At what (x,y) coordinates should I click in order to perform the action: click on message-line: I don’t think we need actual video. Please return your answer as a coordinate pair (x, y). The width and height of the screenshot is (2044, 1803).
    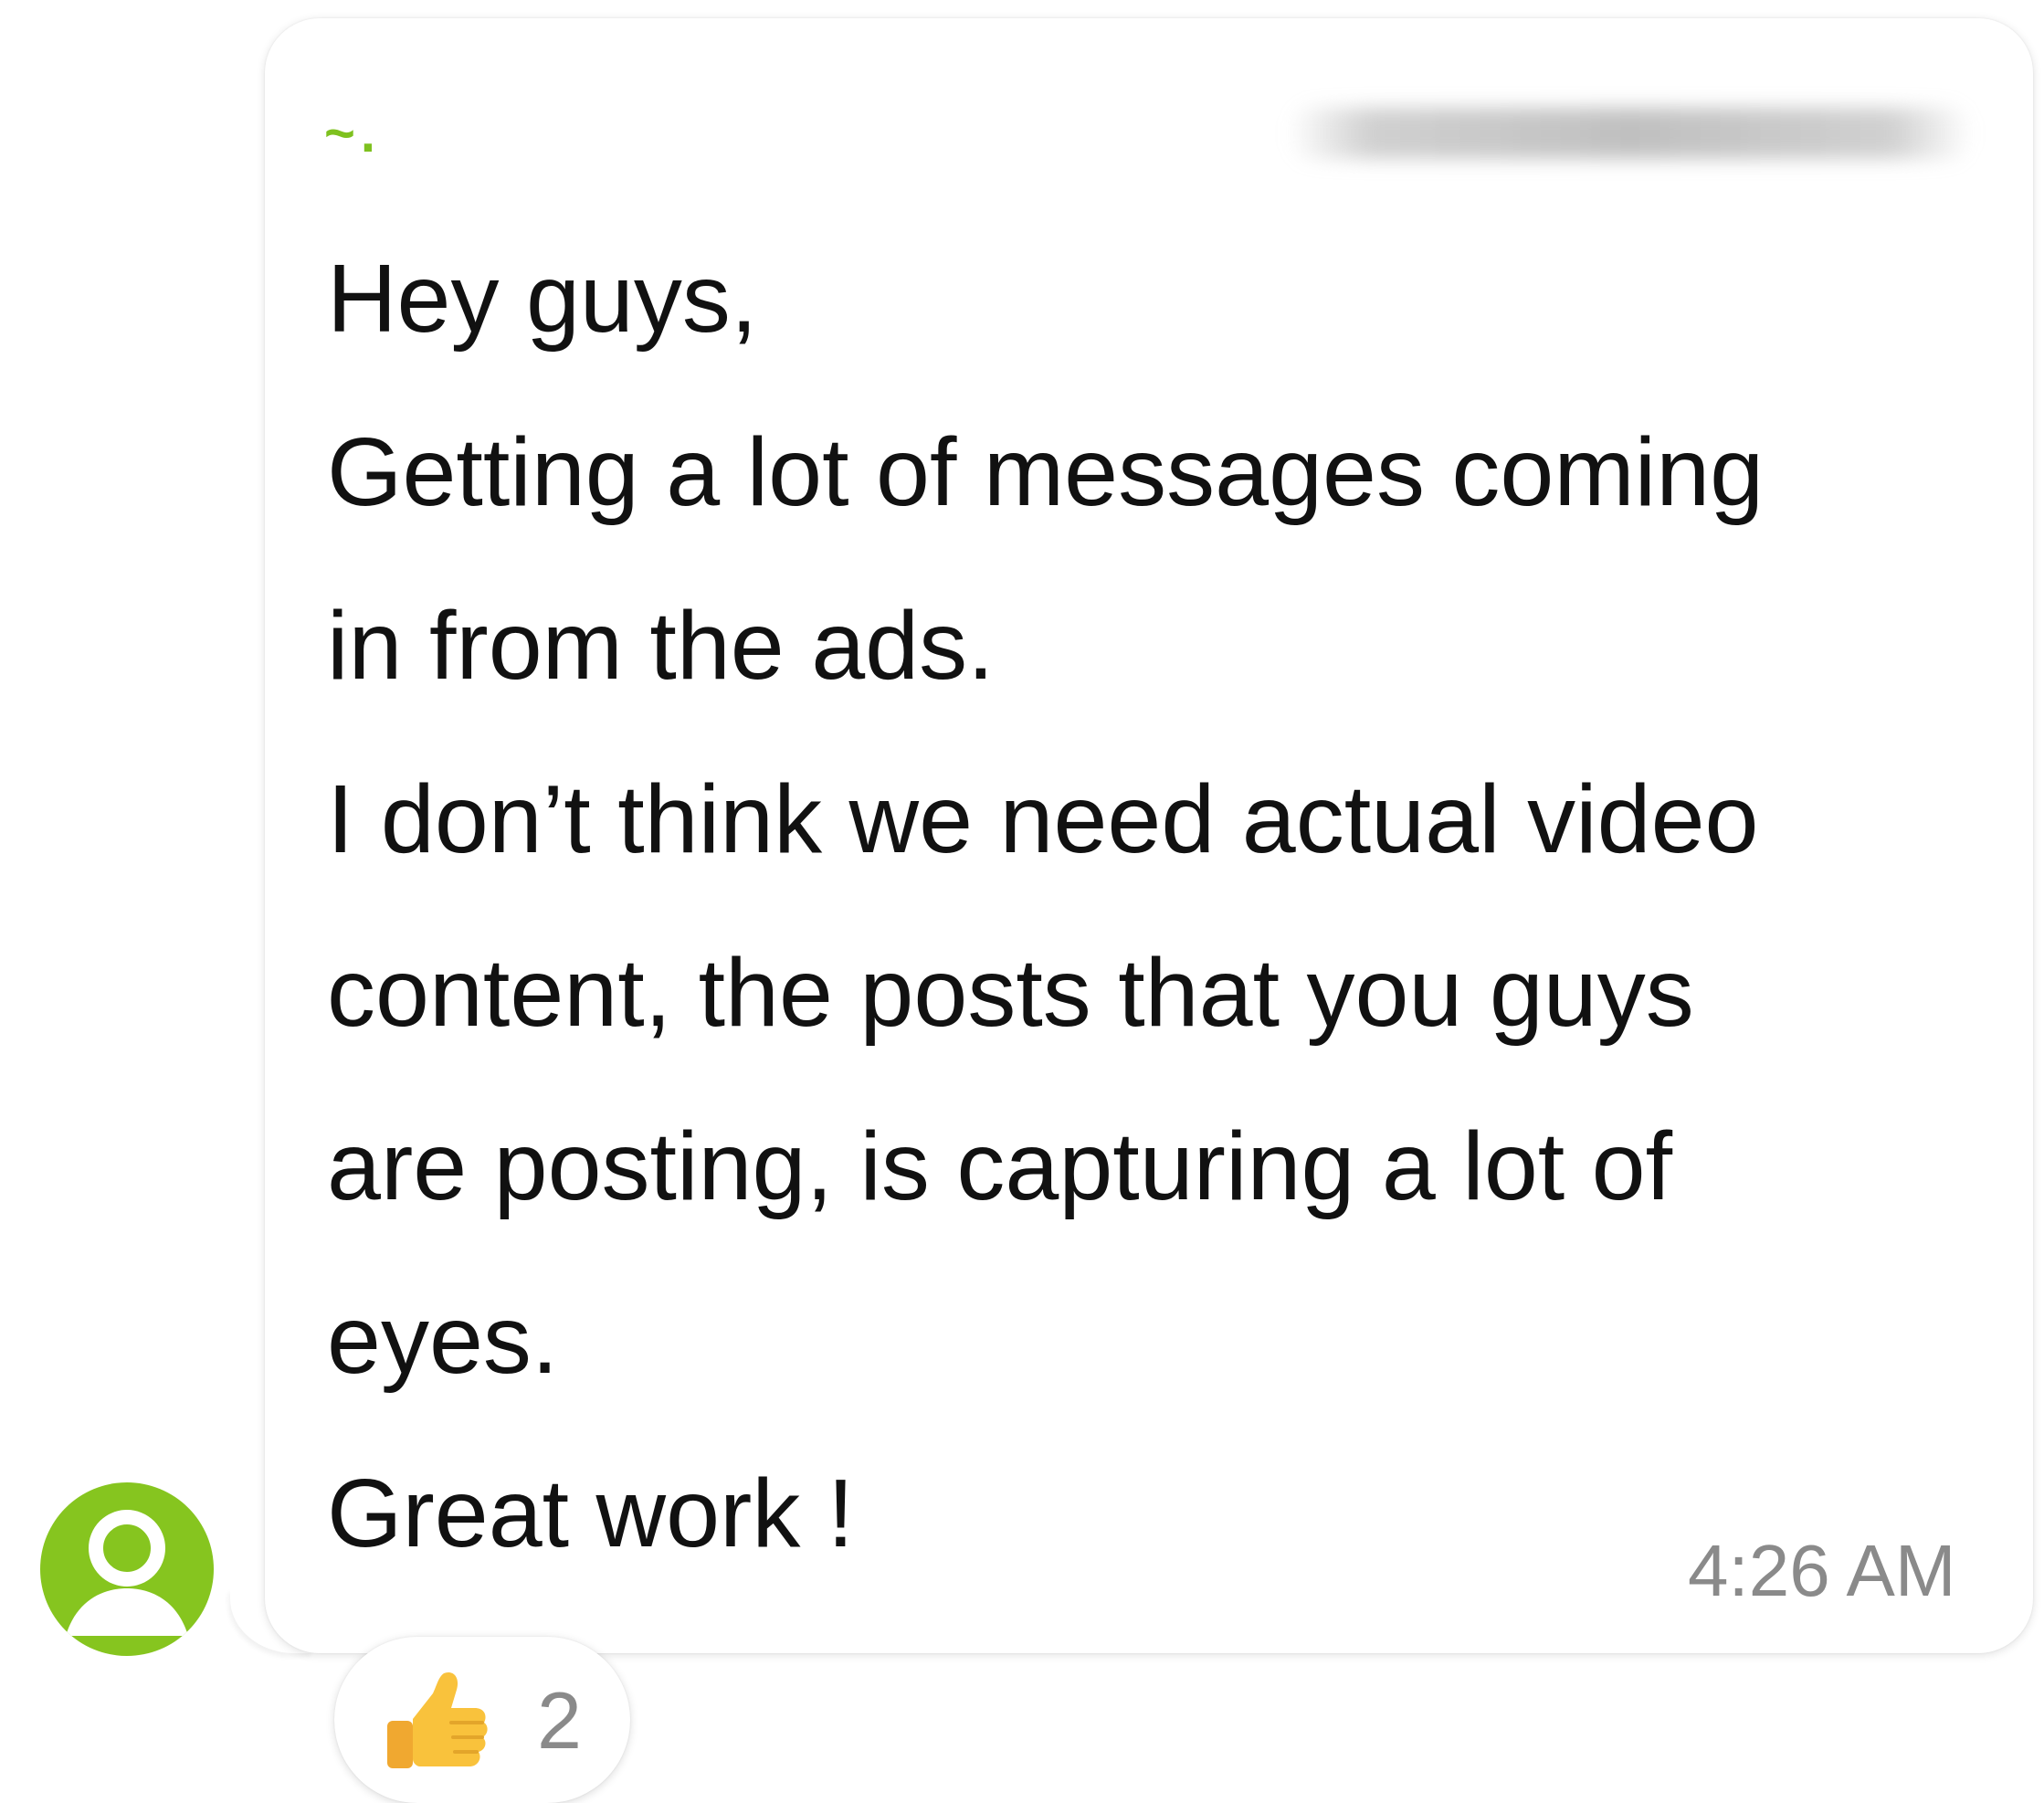
    Looking at the image, I should click on (1043, 819).